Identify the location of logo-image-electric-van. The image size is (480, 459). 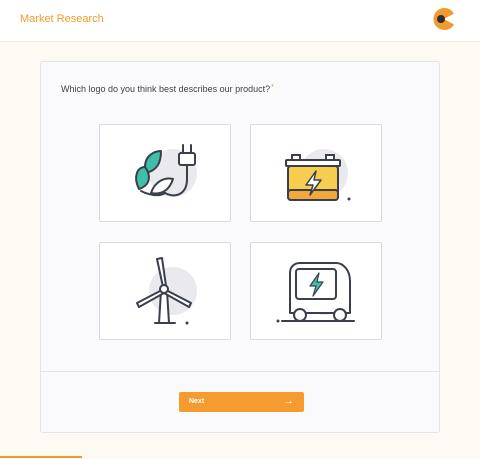
(316, 291).